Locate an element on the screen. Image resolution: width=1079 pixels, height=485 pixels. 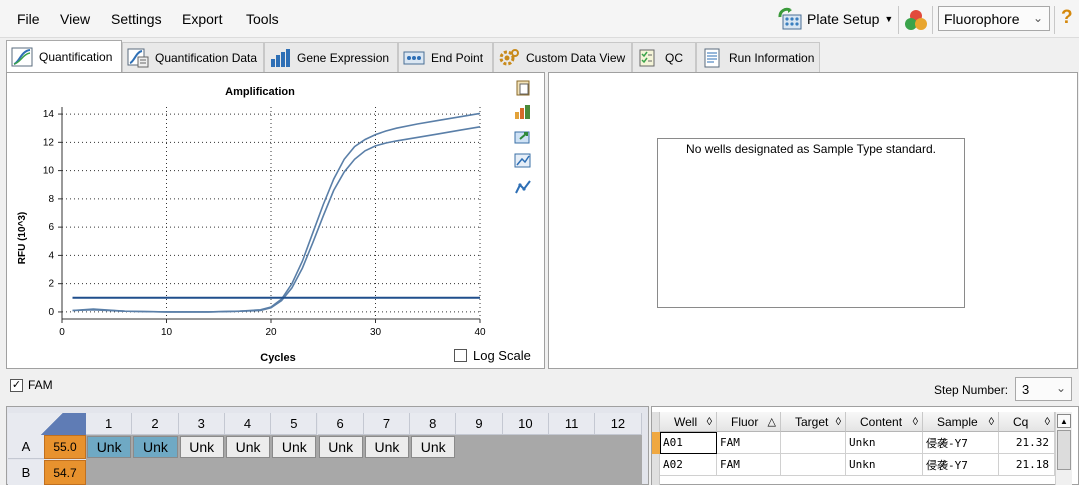
end-point-icon is located at coordinates (414, 57).